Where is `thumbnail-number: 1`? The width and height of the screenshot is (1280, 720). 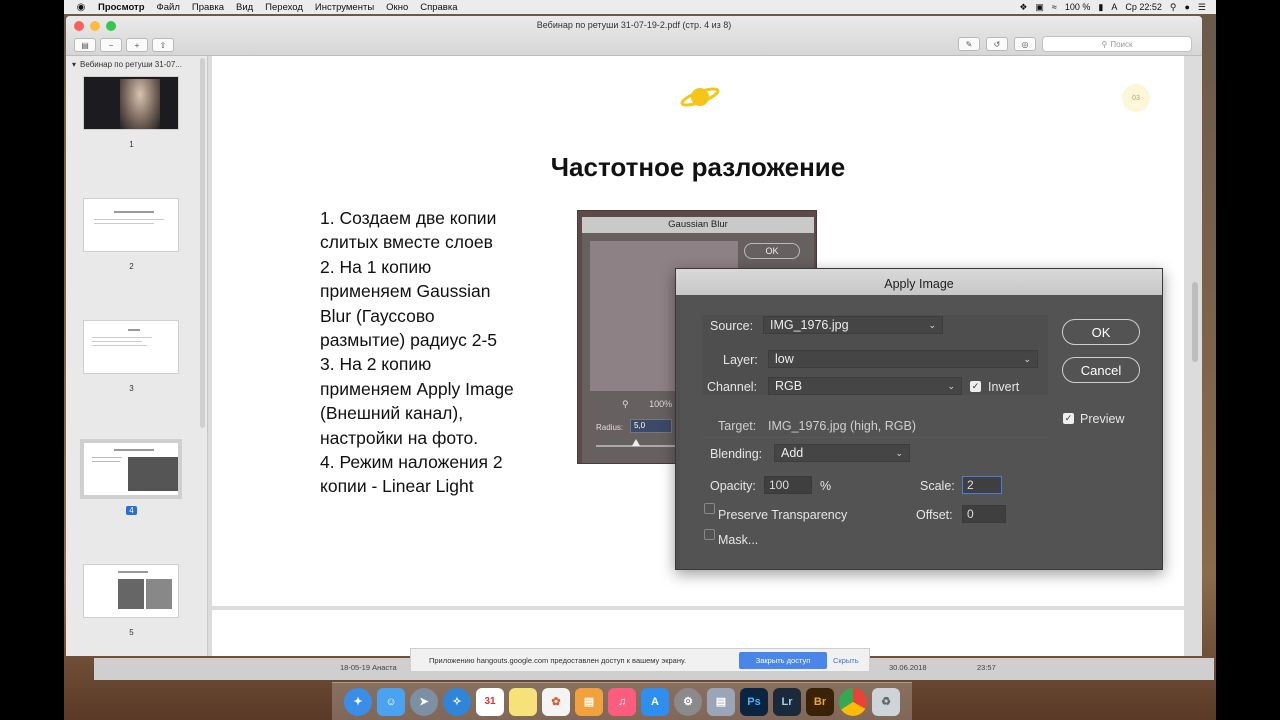
thumbnail-number: 1 is located at coordinates (131, 144).